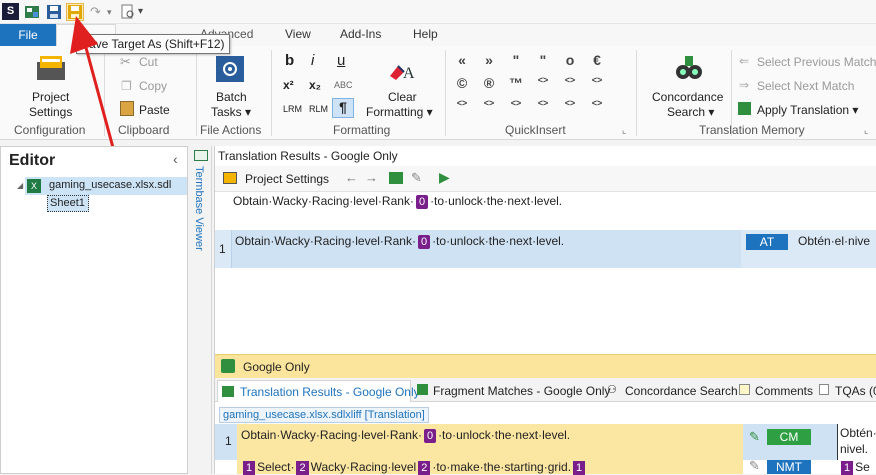 Image resolution: width=876 pixels, height=475 pixels. What do you see at coordinates (624, 130) in the screenshot?
I see `dialog-launcher-icon: ⌞` at bounding box center [624, 130].